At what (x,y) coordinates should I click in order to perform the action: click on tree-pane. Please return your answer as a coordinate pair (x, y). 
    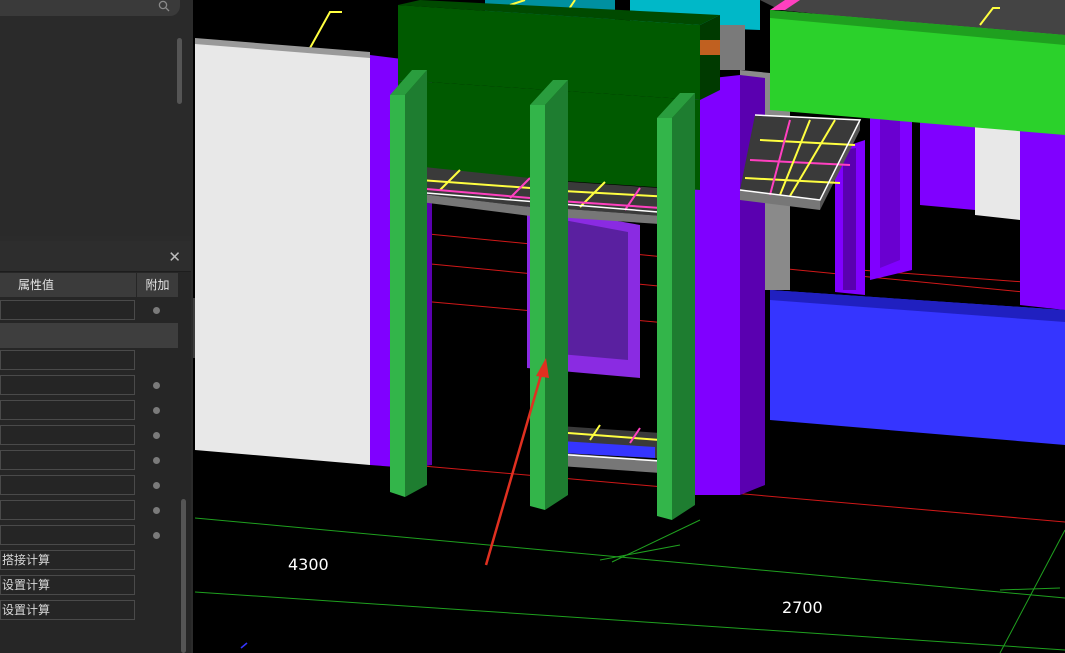
    Looking at the image, I should click on (95, 118).